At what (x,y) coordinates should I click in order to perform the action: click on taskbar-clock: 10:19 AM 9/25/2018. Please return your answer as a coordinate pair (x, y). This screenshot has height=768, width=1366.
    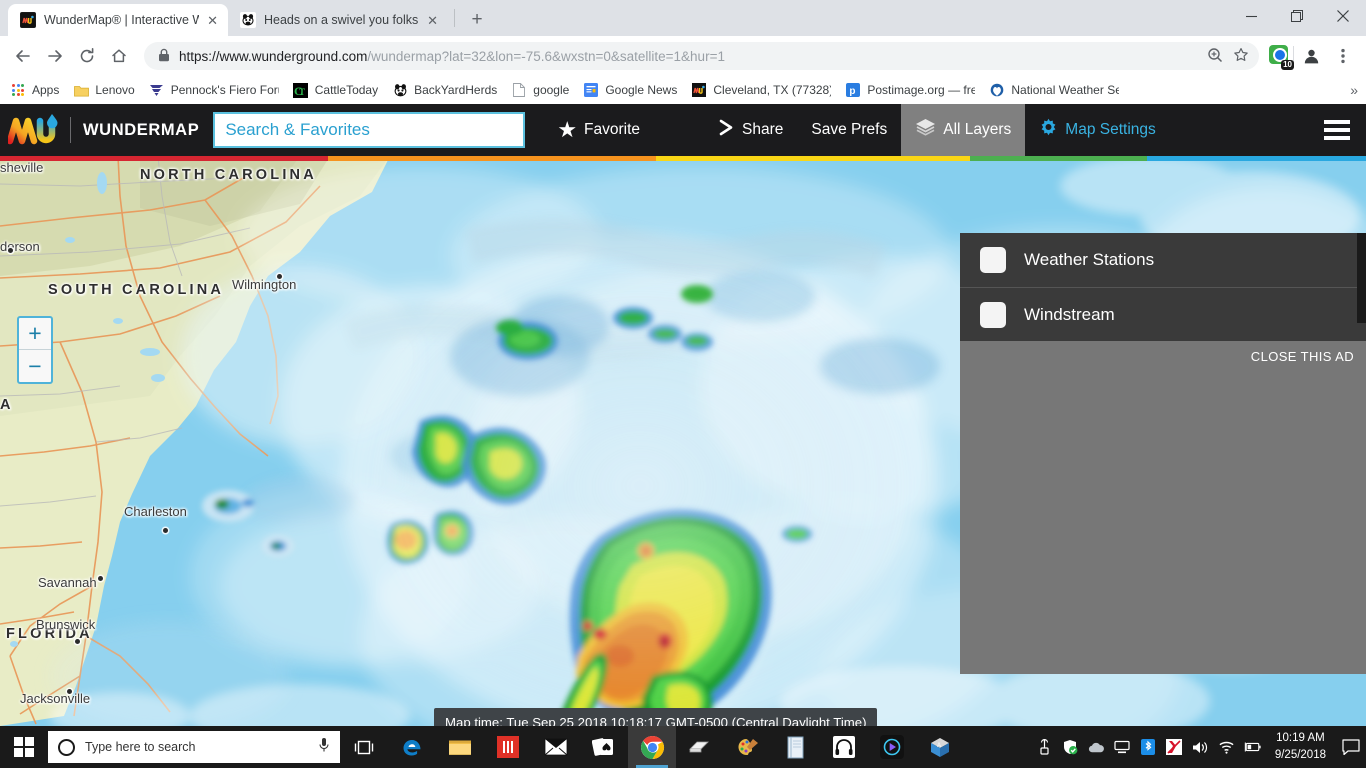
    Looking at the image, I should click on (1301, 746).